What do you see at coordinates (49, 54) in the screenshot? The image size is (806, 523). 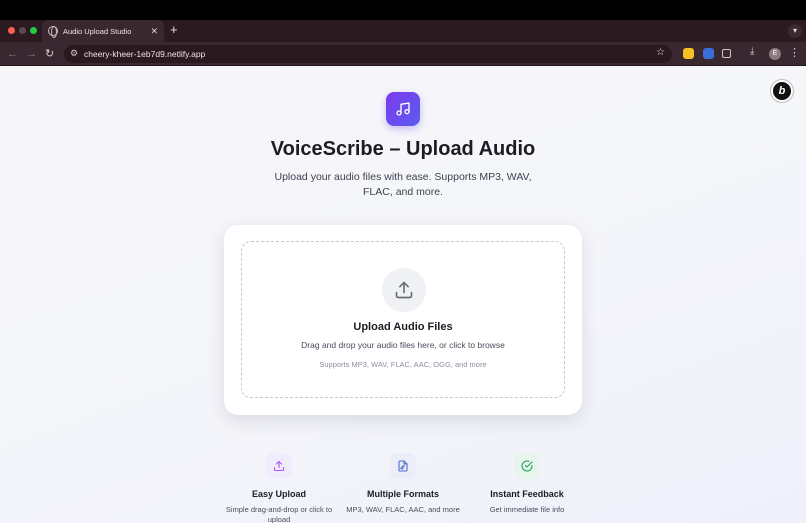 I see `reload-icon: ↻` at bounding box center [49, 54].